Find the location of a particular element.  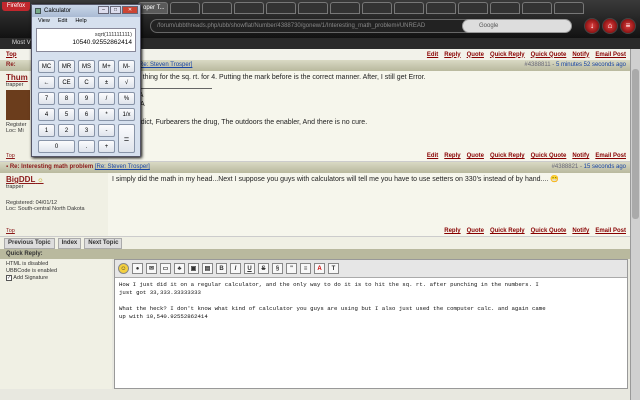

key-1: 1 is located at coordinates (46, 130).